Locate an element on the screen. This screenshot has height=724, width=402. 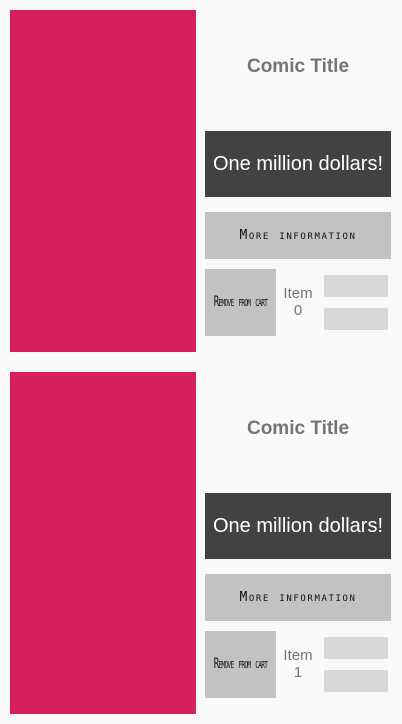
item-number: 0 is located at coordinates (298, 310).